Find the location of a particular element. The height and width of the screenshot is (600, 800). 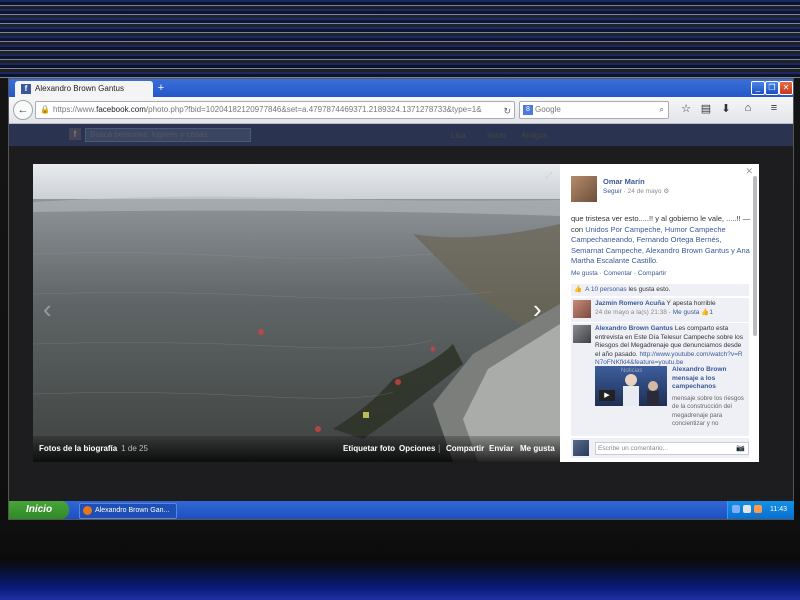

audience-icon: ⚙ is located at coordinates (666, 191).